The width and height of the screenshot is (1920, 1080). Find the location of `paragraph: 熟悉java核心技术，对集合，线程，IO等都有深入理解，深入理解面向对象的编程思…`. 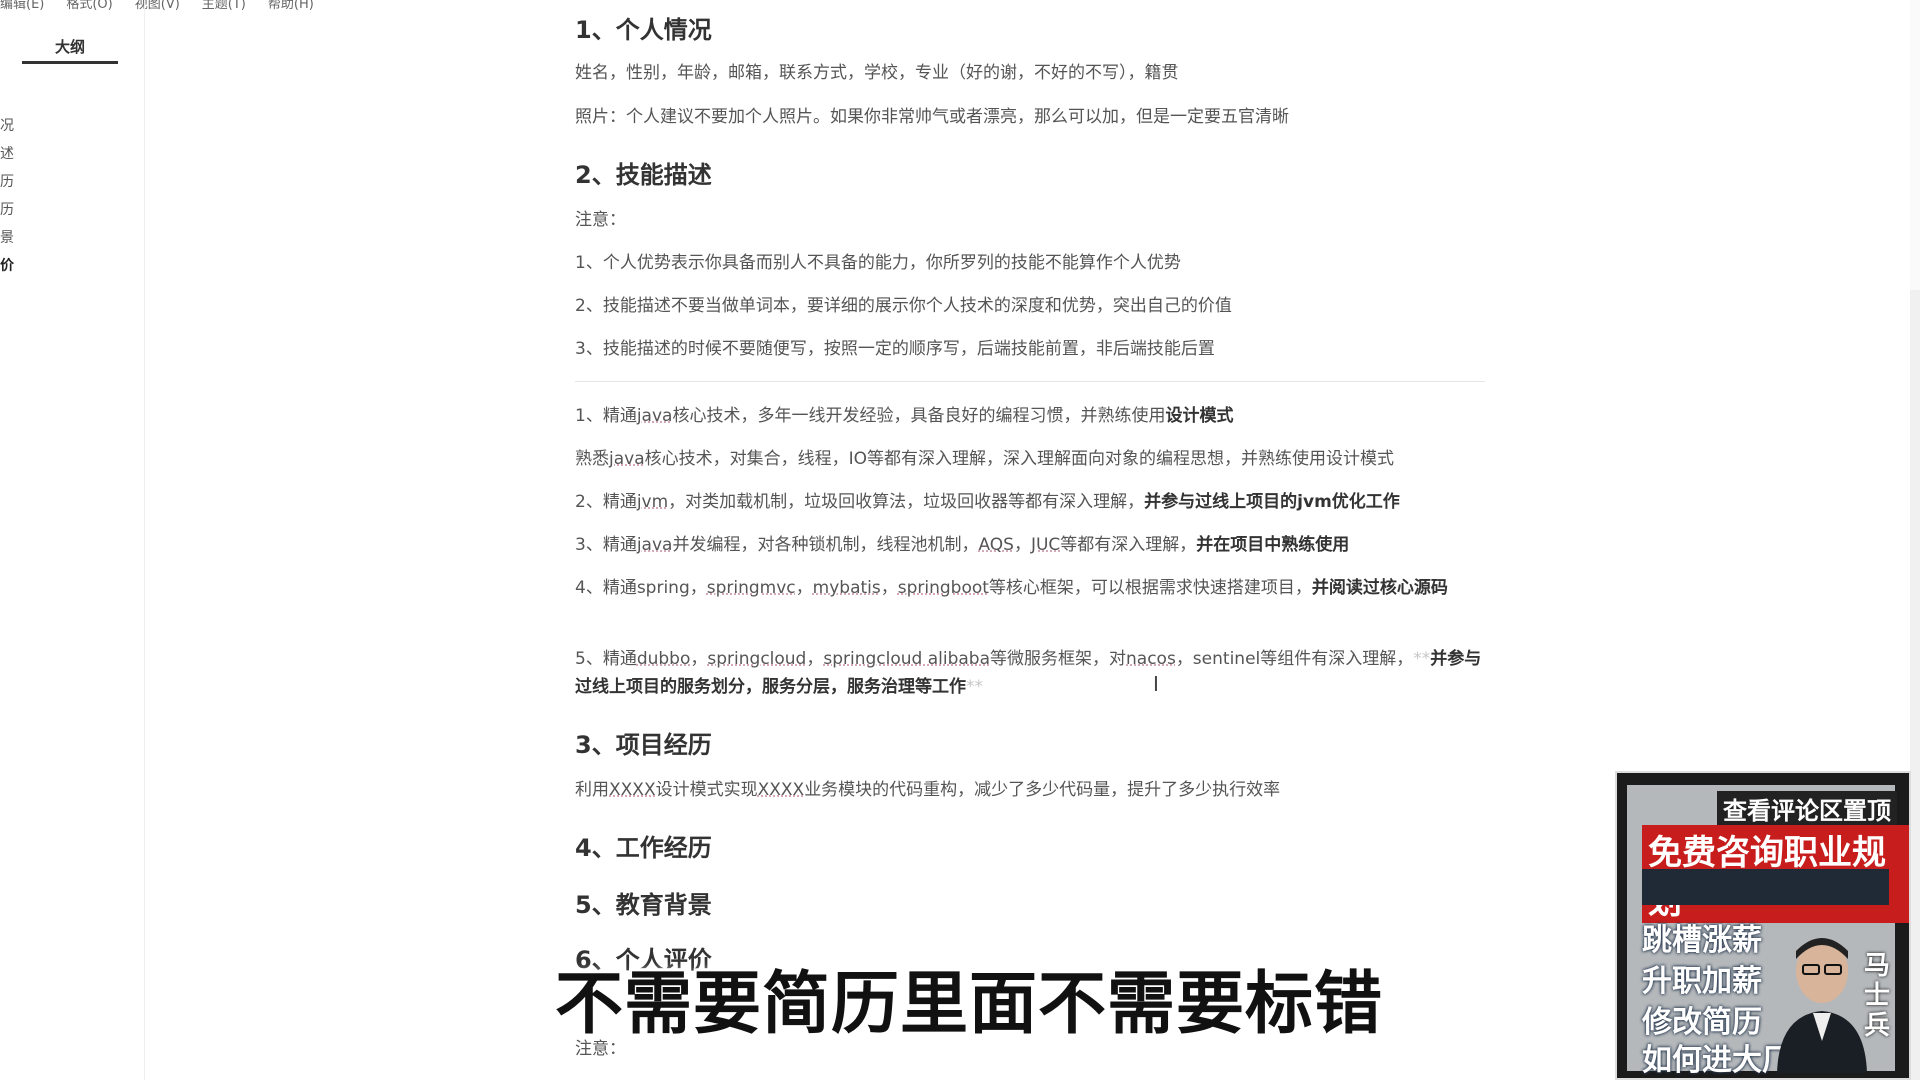

paragraph: 熟悉java核心技术，对集合，线程，IO等都有深入理解，深入理解面向对象的编程思… is located at coordinates (985, 459).